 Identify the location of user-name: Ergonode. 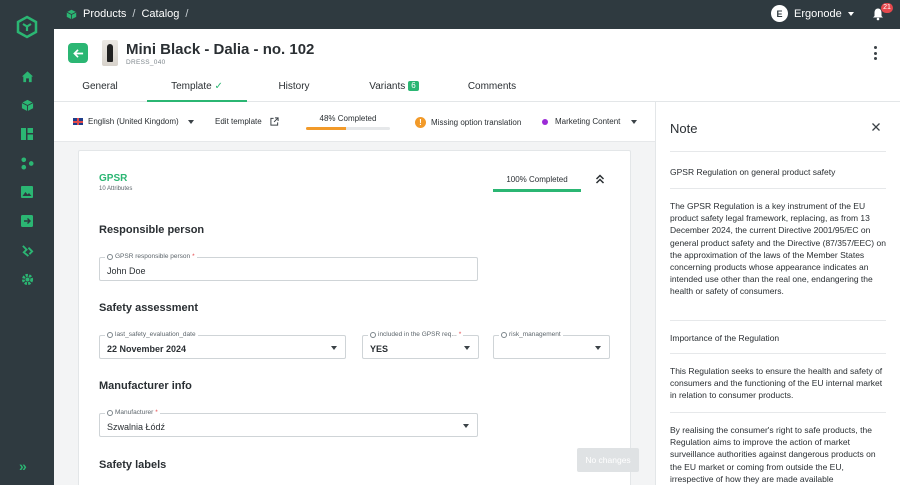
(818, 13).